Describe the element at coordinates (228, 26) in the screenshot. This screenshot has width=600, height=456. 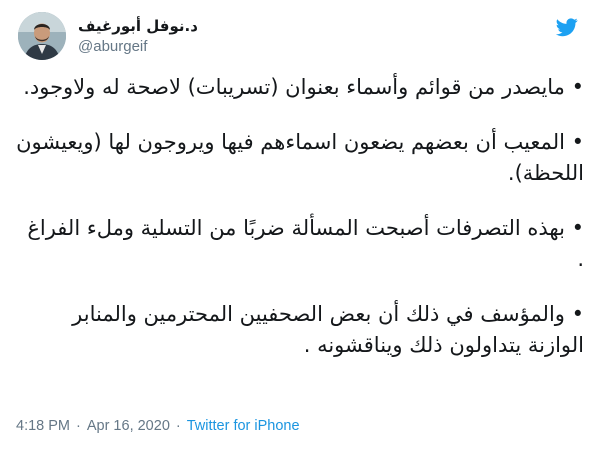
I see `author-display-name: د.نوفل أبورغيف` at that location.